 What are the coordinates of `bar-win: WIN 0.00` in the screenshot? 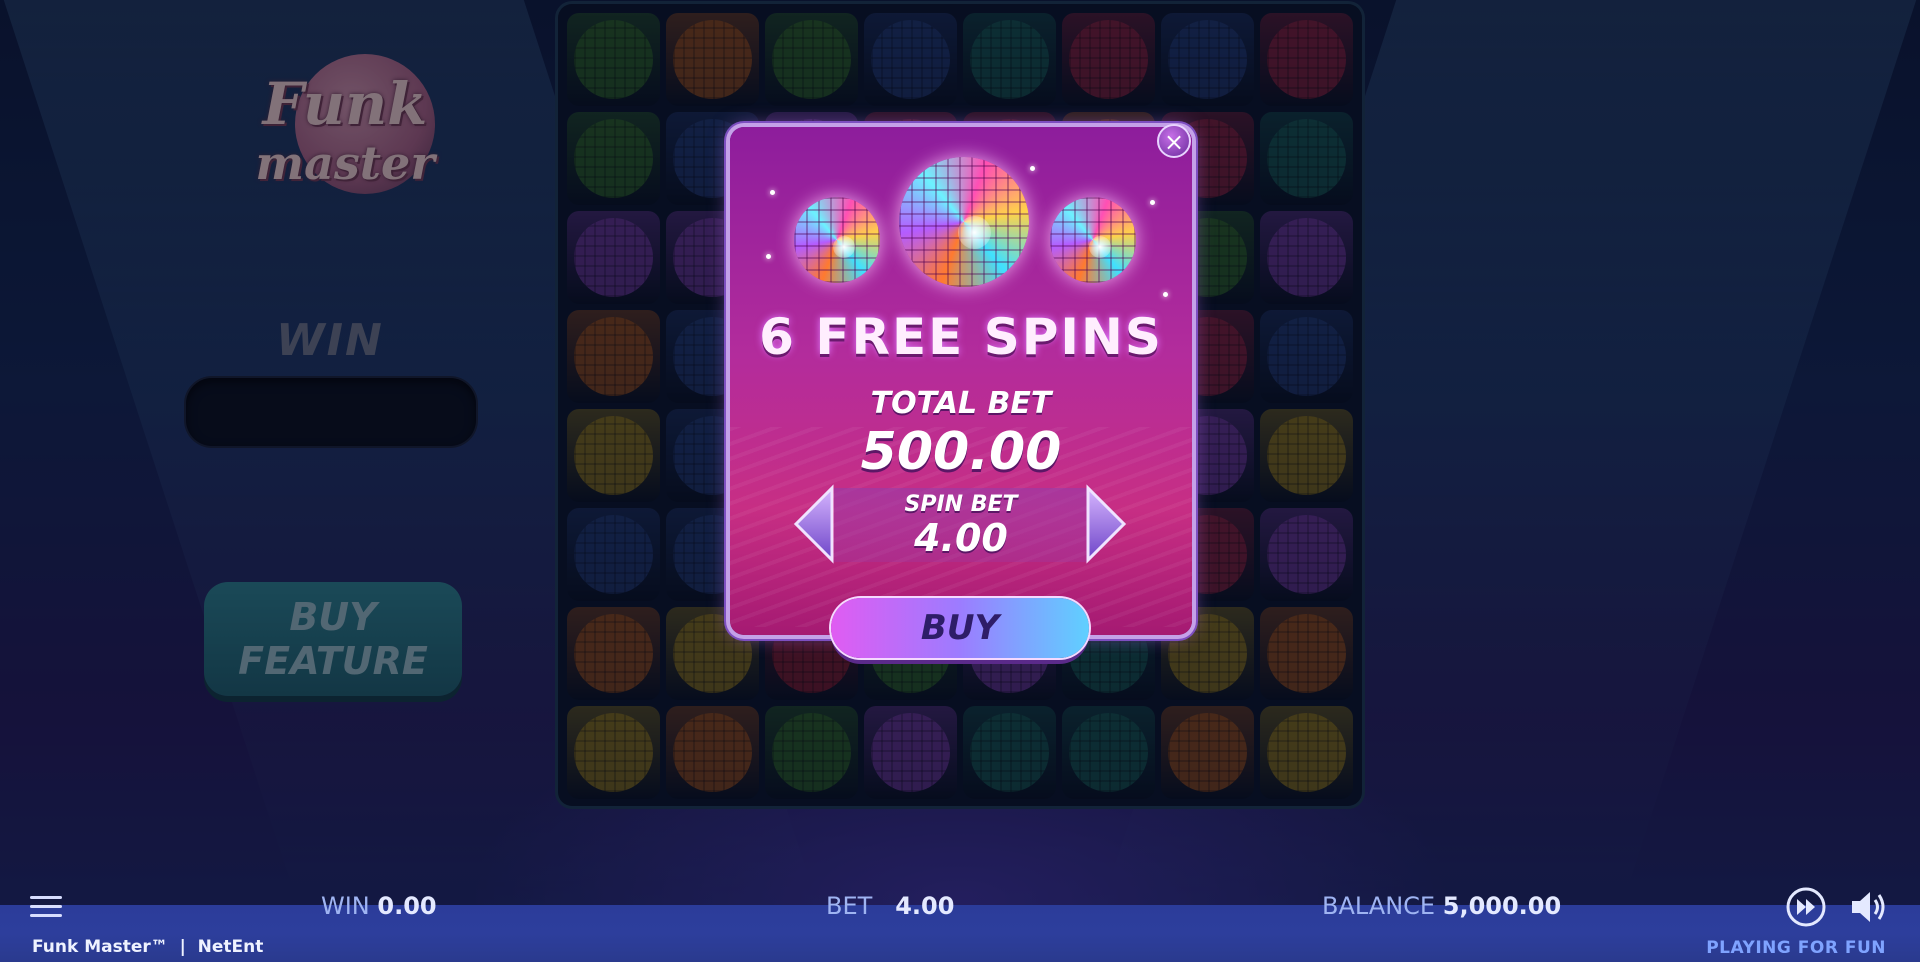 It's located at (379, 906).